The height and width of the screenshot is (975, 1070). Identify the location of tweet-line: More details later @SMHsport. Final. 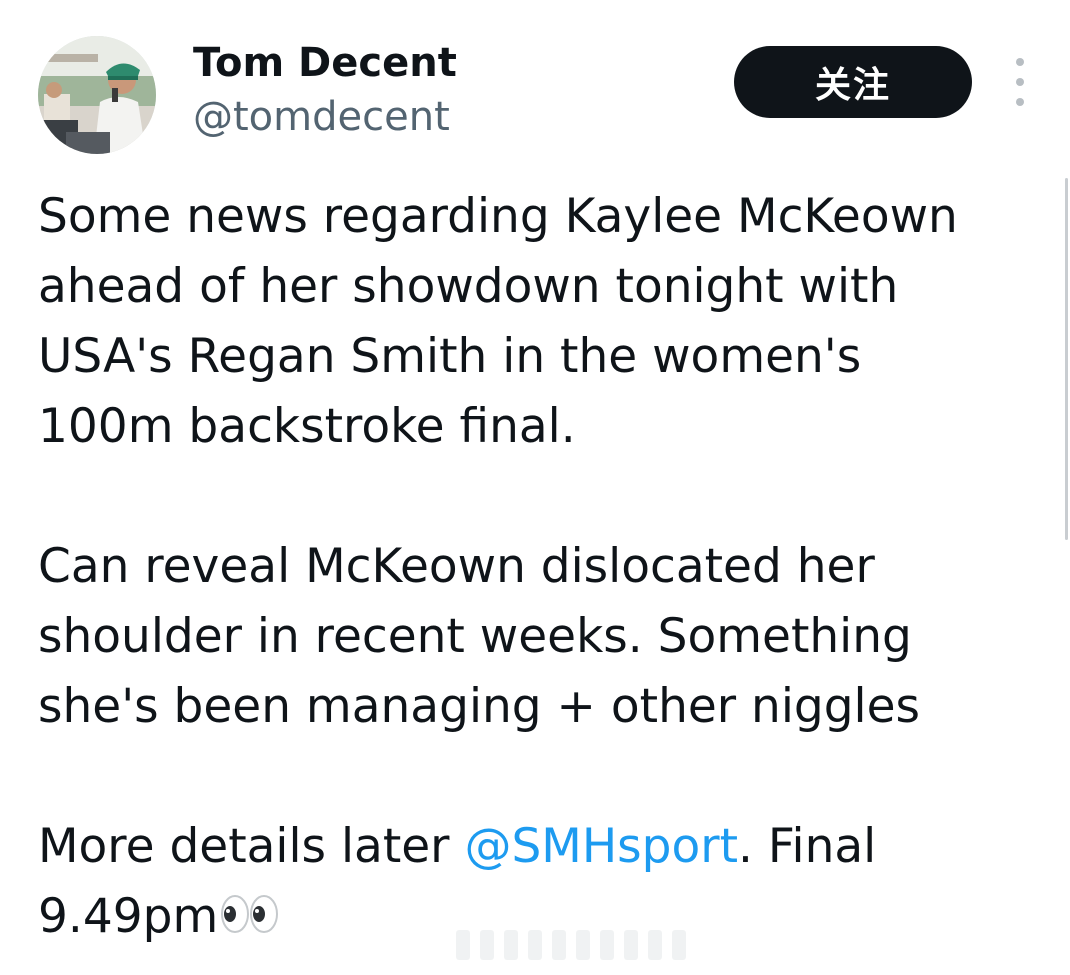
(538, 847).